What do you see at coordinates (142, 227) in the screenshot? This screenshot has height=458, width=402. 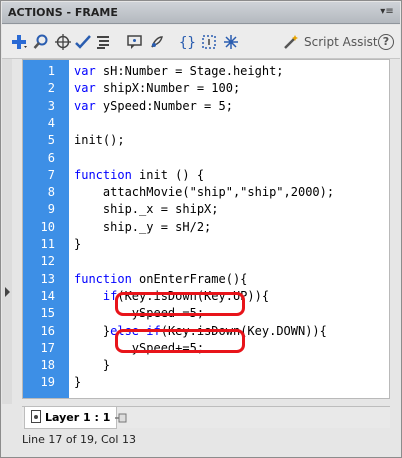 I see `code-text: ship._y = sH/2;` at bounding box center [142, 227].